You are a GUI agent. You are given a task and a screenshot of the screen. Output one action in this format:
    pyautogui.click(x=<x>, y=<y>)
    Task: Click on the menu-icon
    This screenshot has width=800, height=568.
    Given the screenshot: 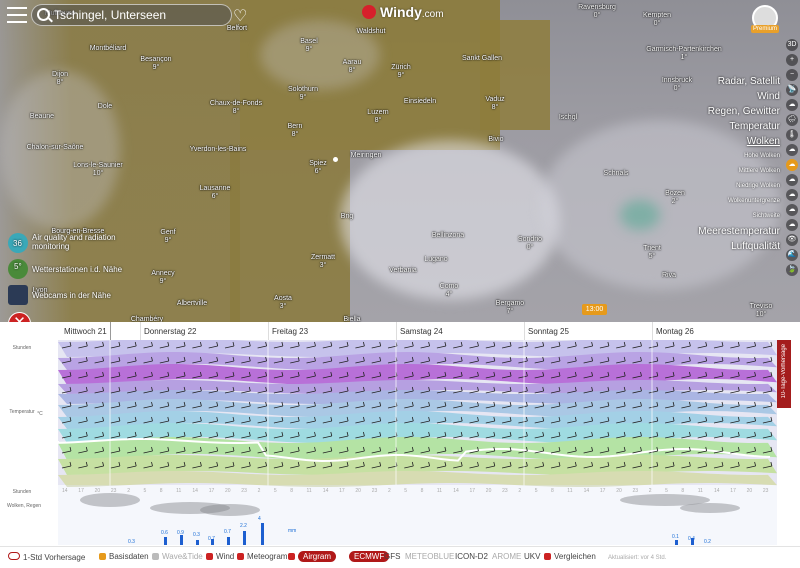 What is the action you would take?
    pyautogui.click(x=17, y=15)
    